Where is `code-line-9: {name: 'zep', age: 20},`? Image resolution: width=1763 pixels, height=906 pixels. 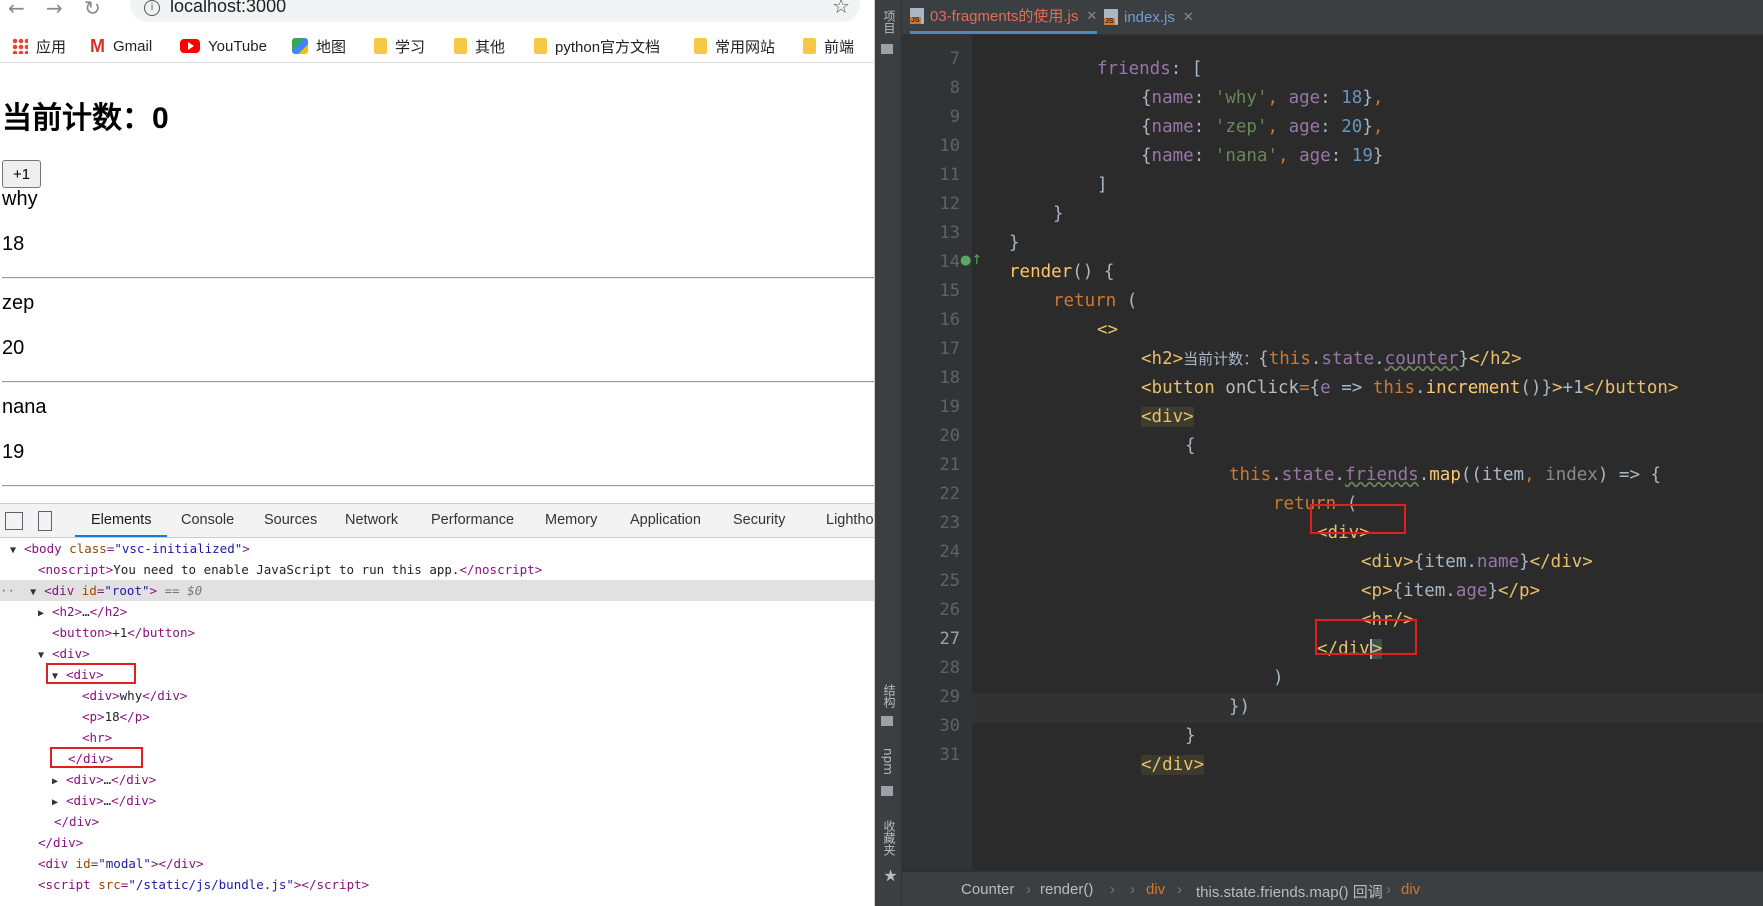 code-line-9: {name: 'zep', age: 20}, is located at coordinates (1262, 127).